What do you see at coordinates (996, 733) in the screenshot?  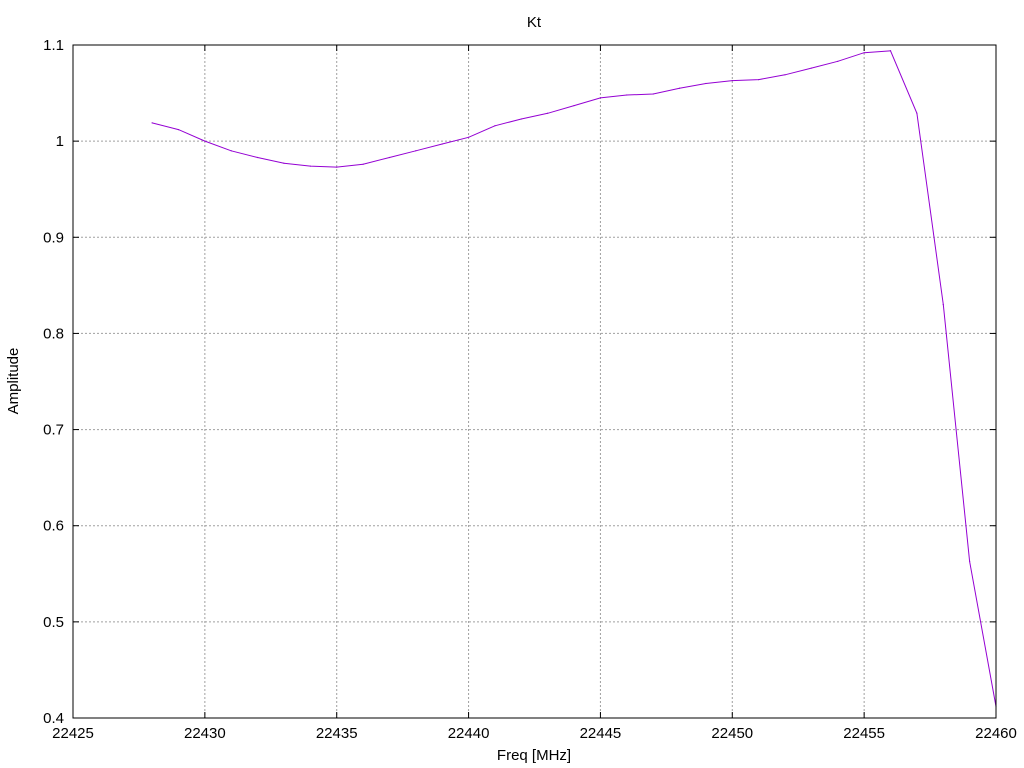 I see `x-tick-label: 22460` at bounding box center [996, 733].